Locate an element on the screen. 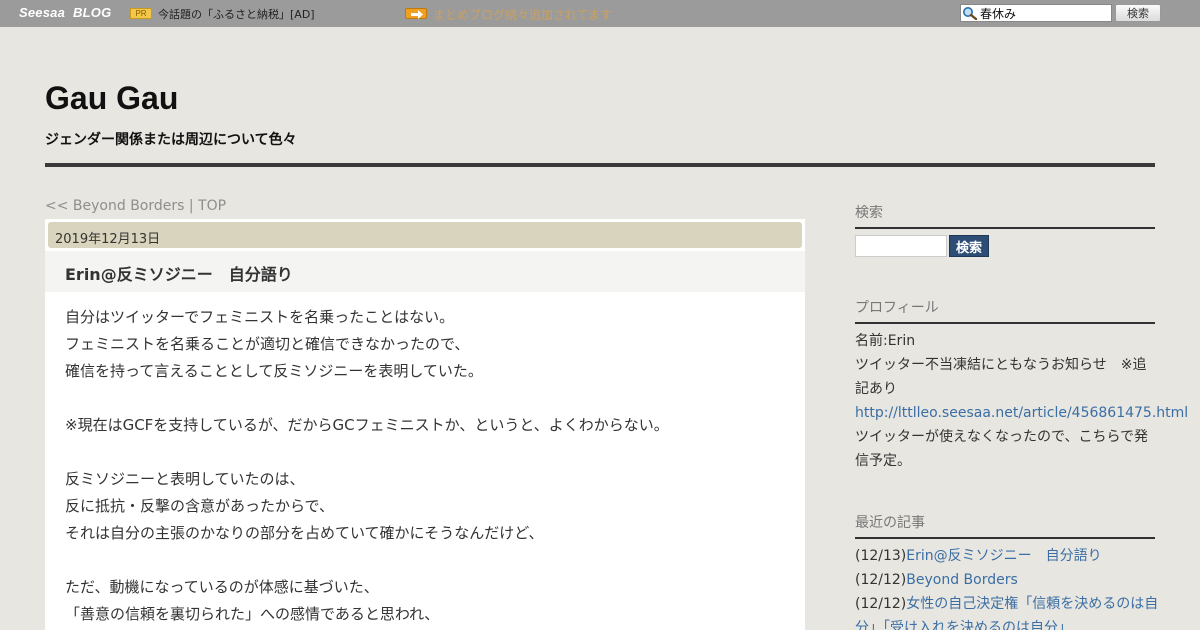 The width and height of the screenshot is (1200, 630). profile-note: 信予定。 is located at coordinates (883, 461).